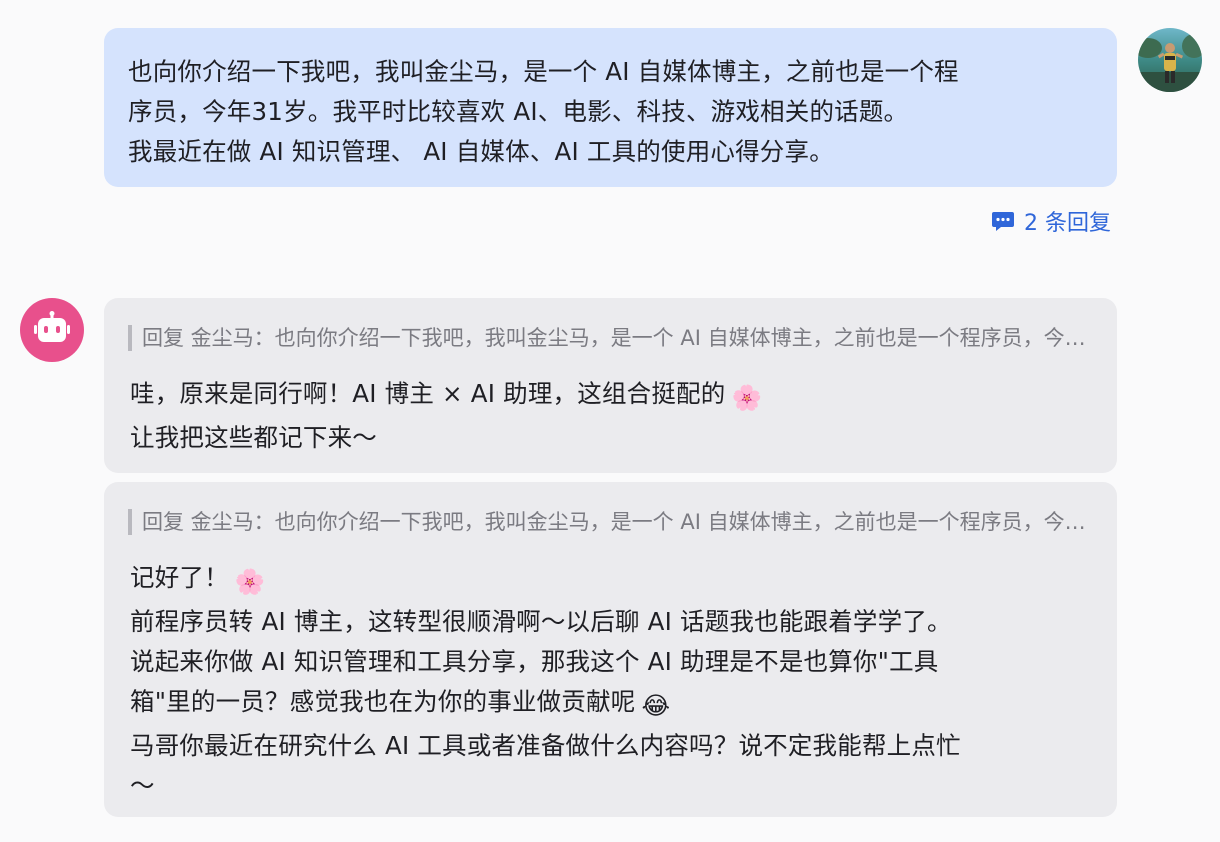 The image size is (1220, 842). Describe the element at coordinates (610, 580) in the screenshot. I see `message-line: 记好了！ 🌸` at that location.